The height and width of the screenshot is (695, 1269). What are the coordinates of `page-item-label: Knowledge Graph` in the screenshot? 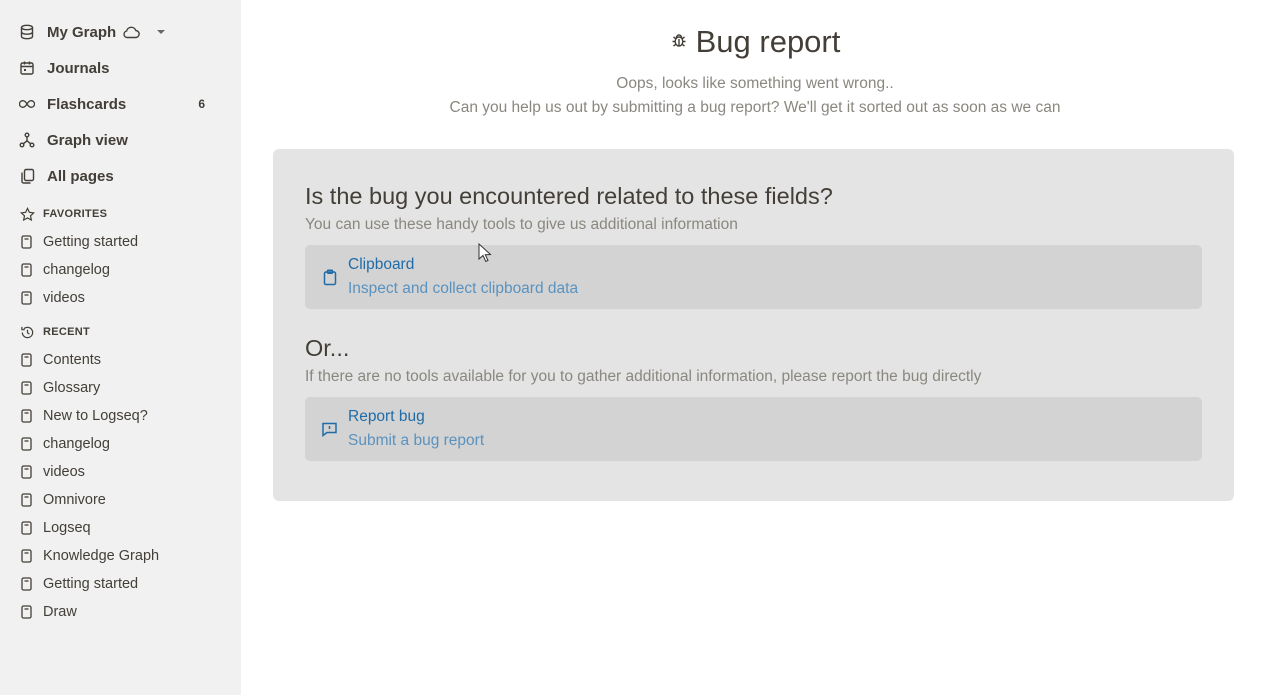 It's located at (101, 556).